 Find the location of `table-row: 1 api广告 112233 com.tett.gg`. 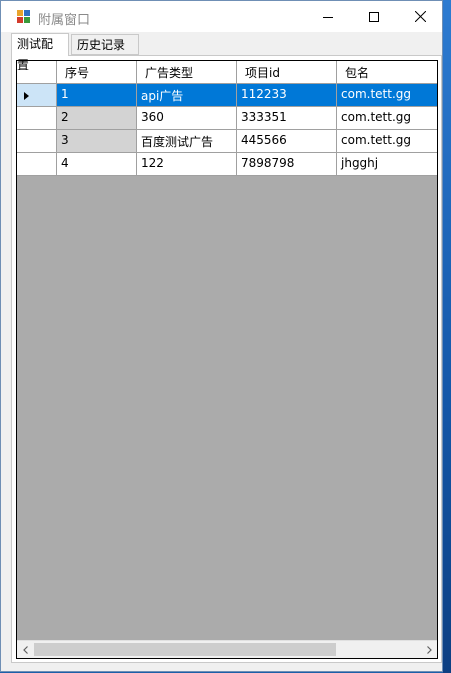

table-row: 1 api广告 112233 com.tett.gg is located at coordinates (227, 95).